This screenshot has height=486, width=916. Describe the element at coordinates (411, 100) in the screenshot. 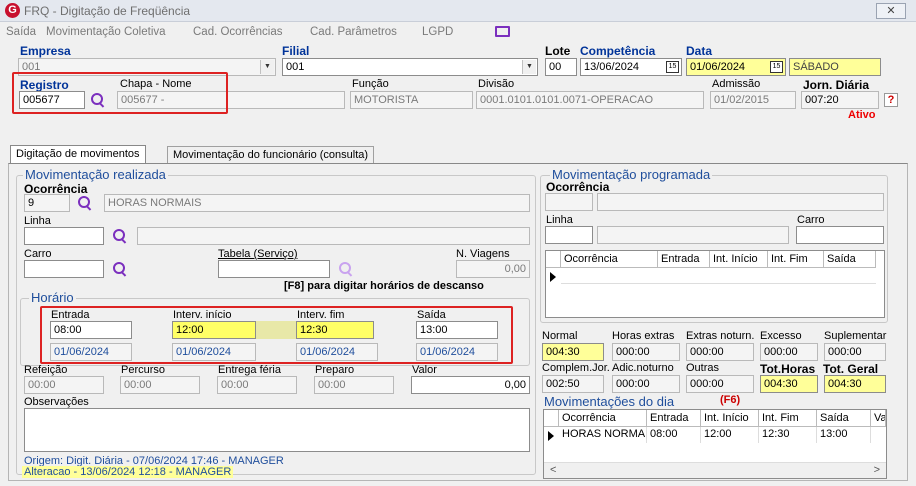

I see `funcao-field: MOTORISTA` at that location.